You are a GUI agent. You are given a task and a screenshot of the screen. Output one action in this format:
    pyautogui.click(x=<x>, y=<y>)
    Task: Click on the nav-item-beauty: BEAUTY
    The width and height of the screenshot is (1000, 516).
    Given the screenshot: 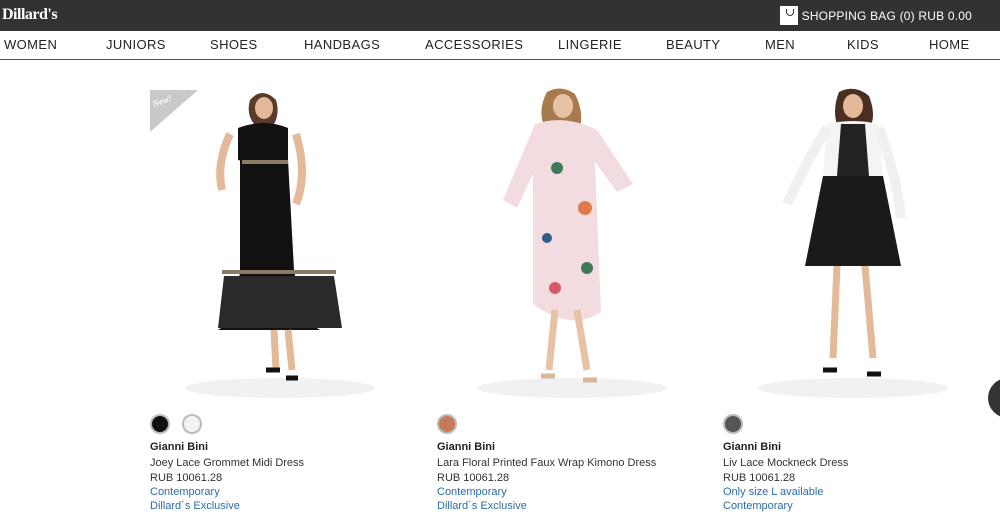 What is the action you would take?
    pyautogui.click(x=693, y=44)
    